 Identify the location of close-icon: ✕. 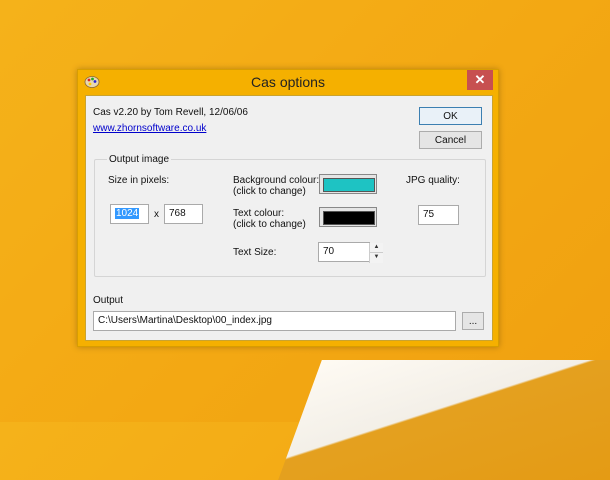
(480, 79).